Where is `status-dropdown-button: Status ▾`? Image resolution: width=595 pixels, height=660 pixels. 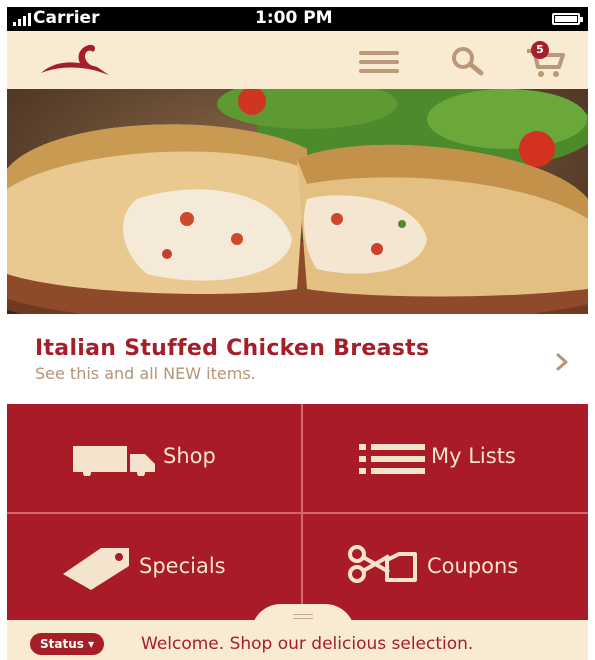 status-dropdown-button: Status ▾ is located at coordinates (67, 644).